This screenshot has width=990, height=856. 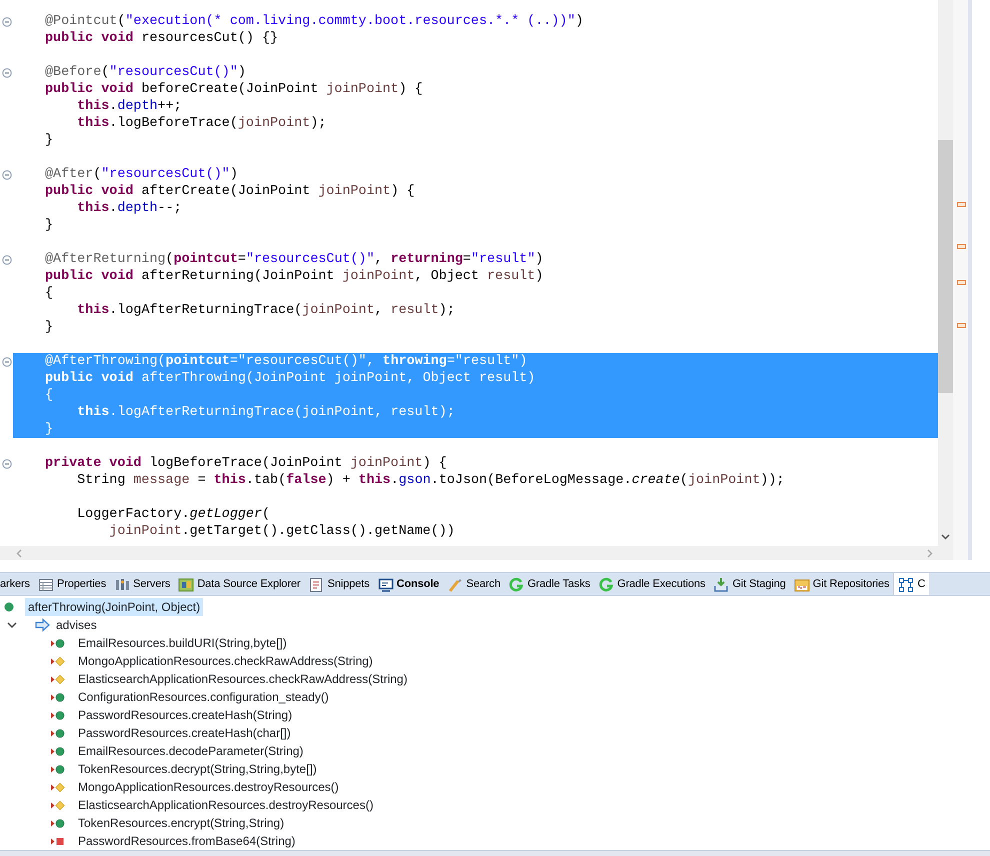 What do you see at coordinates (930, 553) in the screenshot?
I see `scroll-right-icon` at bounding box center [930, 553].